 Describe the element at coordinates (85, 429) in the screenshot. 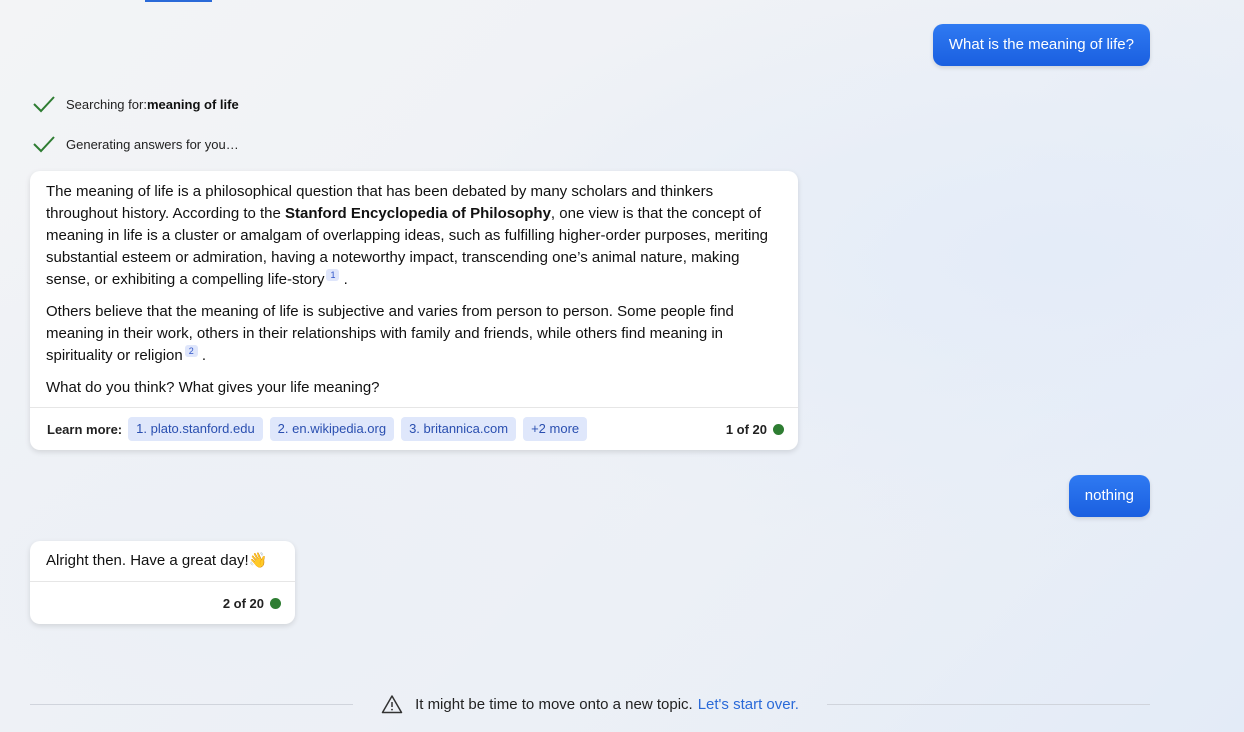

I see `learn-more-label: Learn more:` at that location.